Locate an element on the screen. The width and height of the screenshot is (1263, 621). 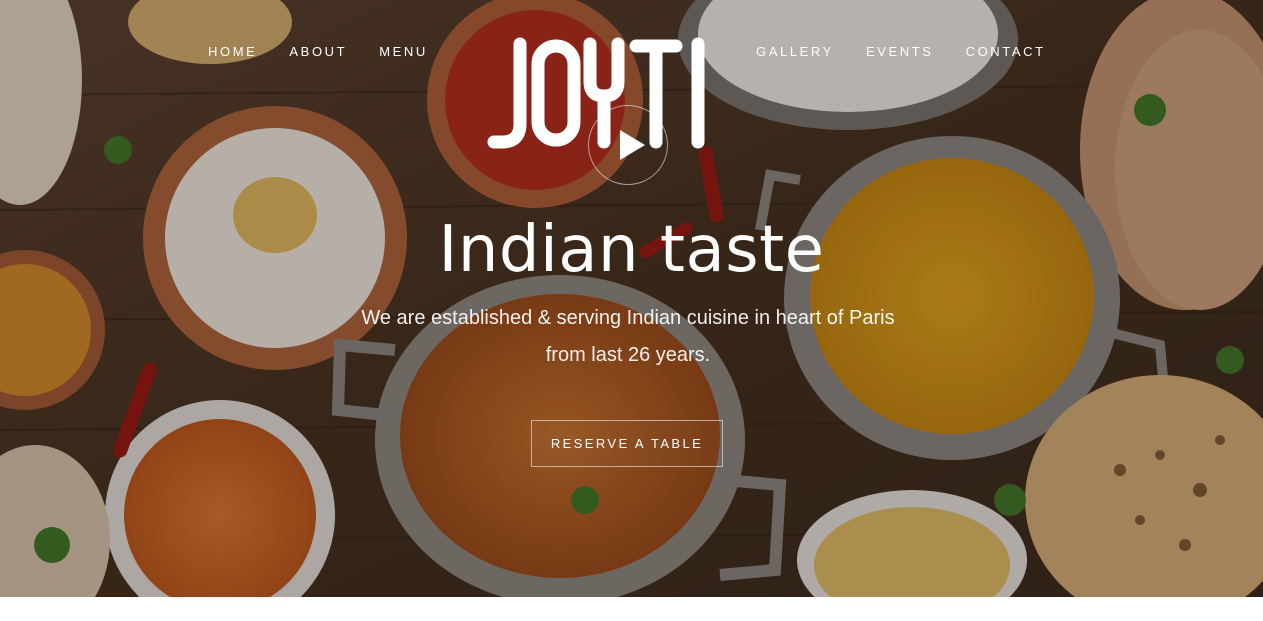
nav-left: HOME ABOUT MENU is located at coordinates (318, 54).